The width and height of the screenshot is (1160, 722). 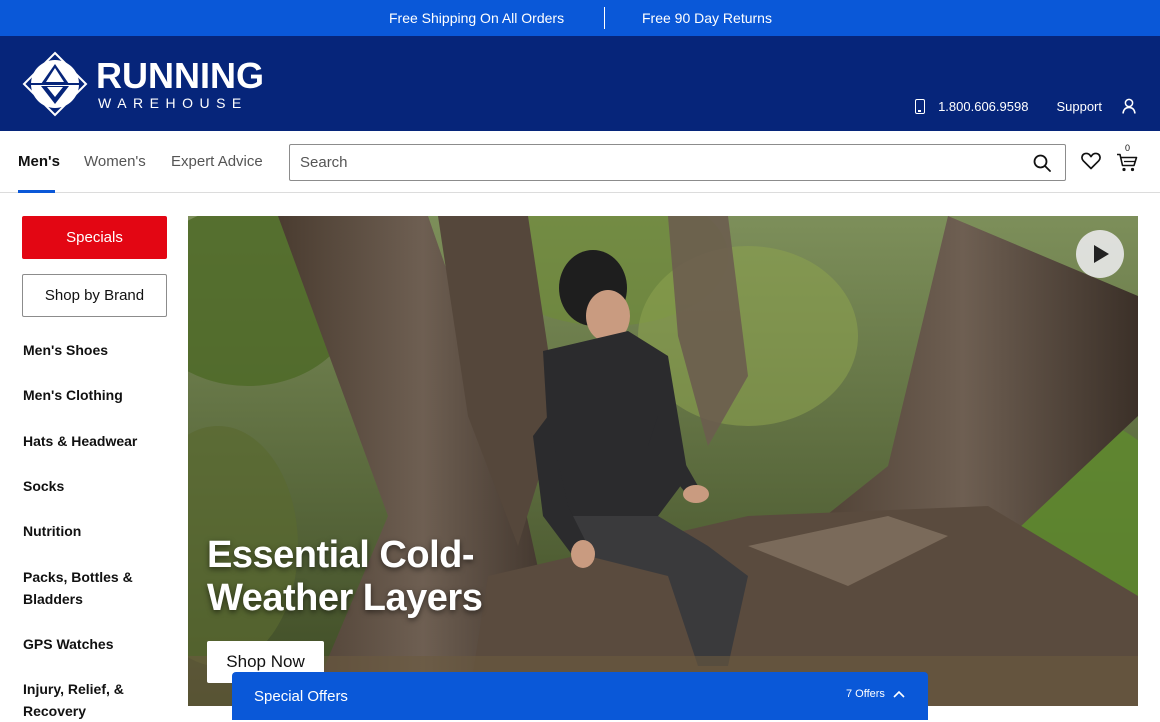 I want to click on sidebar-item-injury-relief: Injury, Relief, & Recovery, so click(x=93, y=700).